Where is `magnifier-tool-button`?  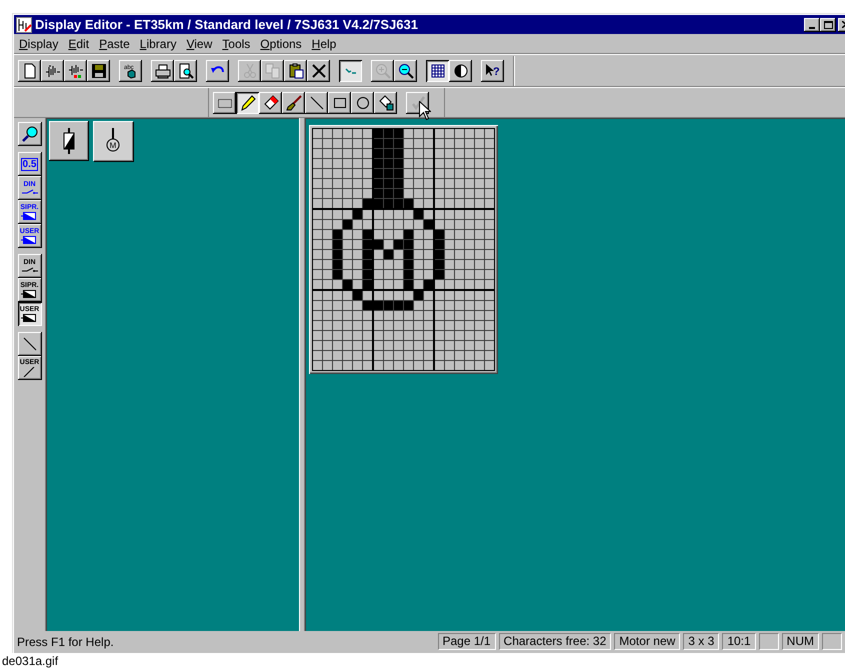
magnifier-tool-button is located at coordinates (30, 134).